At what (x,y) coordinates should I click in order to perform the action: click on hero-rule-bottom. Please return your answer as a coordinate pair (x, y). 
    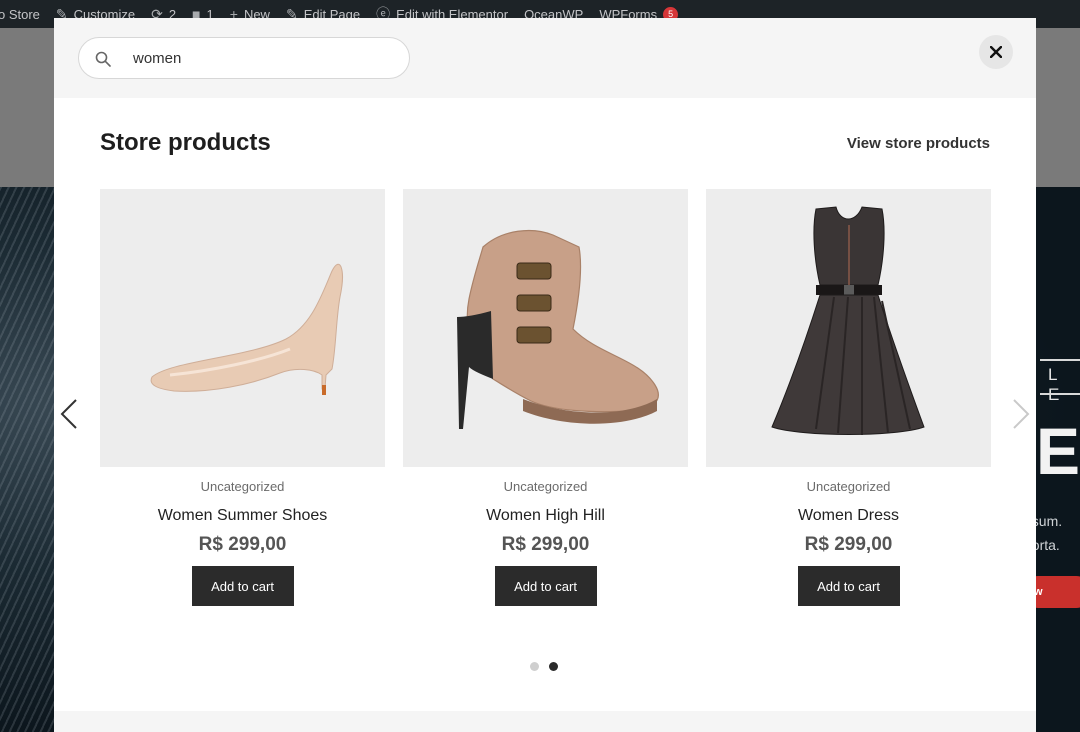
    Looking at the image, I should click on (1060, 394).